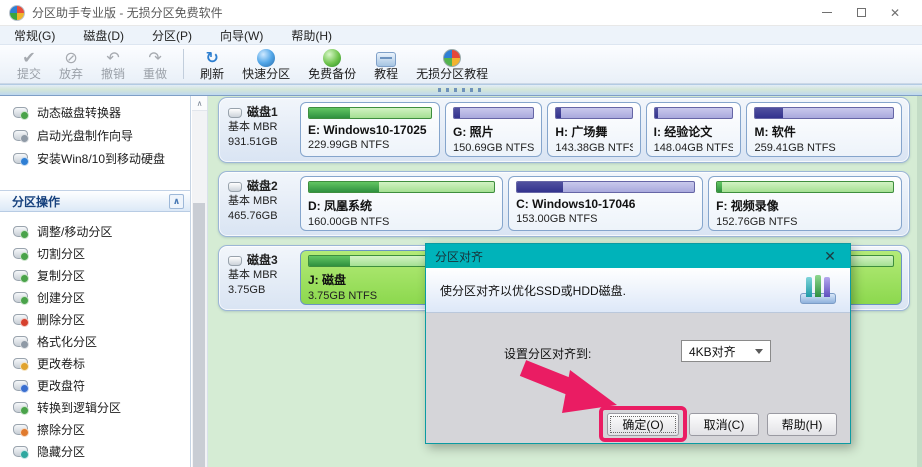 This screenshot has width=922, height=467. What do you see at coordinates (95, 297) in the screenshot?
I see `sidebar-item-create: 创建分区` at bounding box center [95, 297].